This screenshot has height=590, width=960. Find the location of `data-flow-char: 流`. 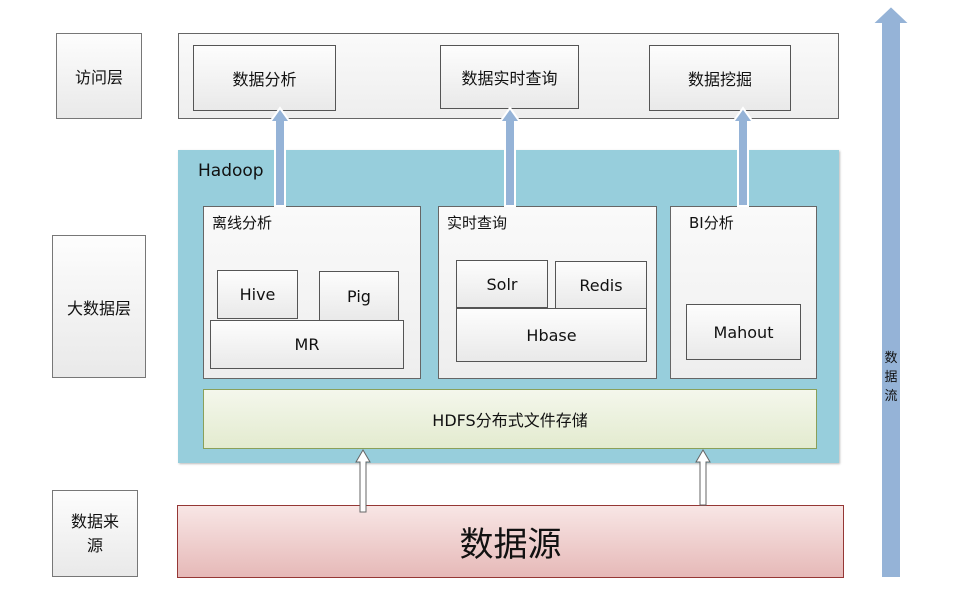

data-flow-char: 流 is located at coordinates (891, 396).